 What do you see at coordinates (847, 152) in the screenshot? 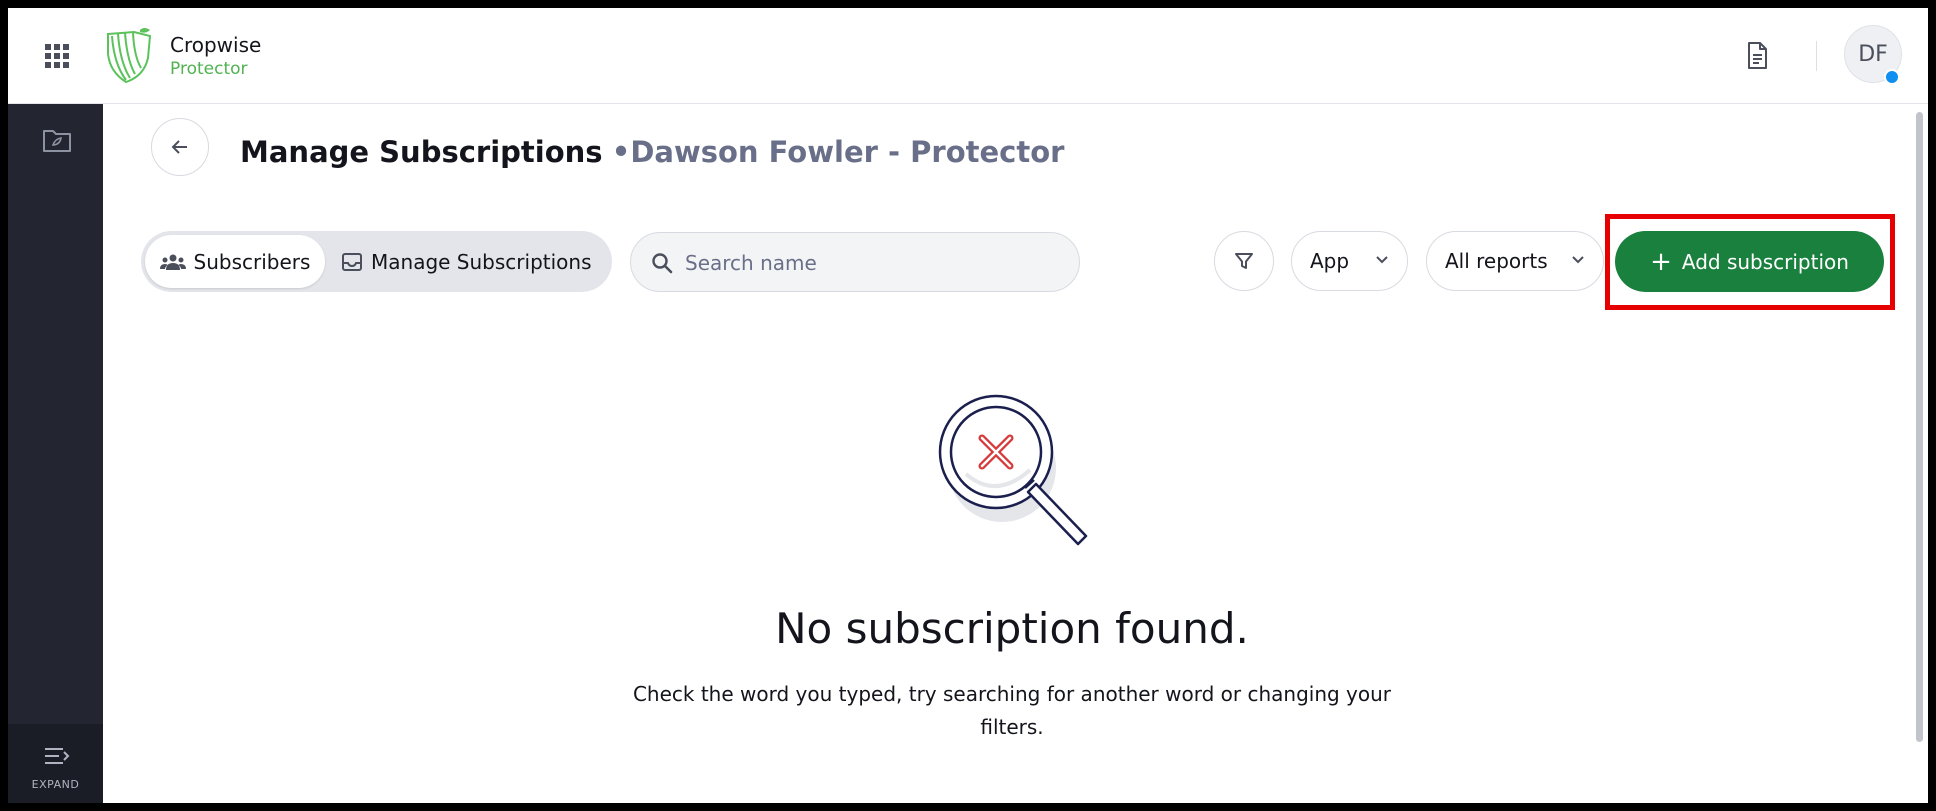
I see `page-subtitle: Dawson Fowler - Protector` at bounding box center [847, 152].